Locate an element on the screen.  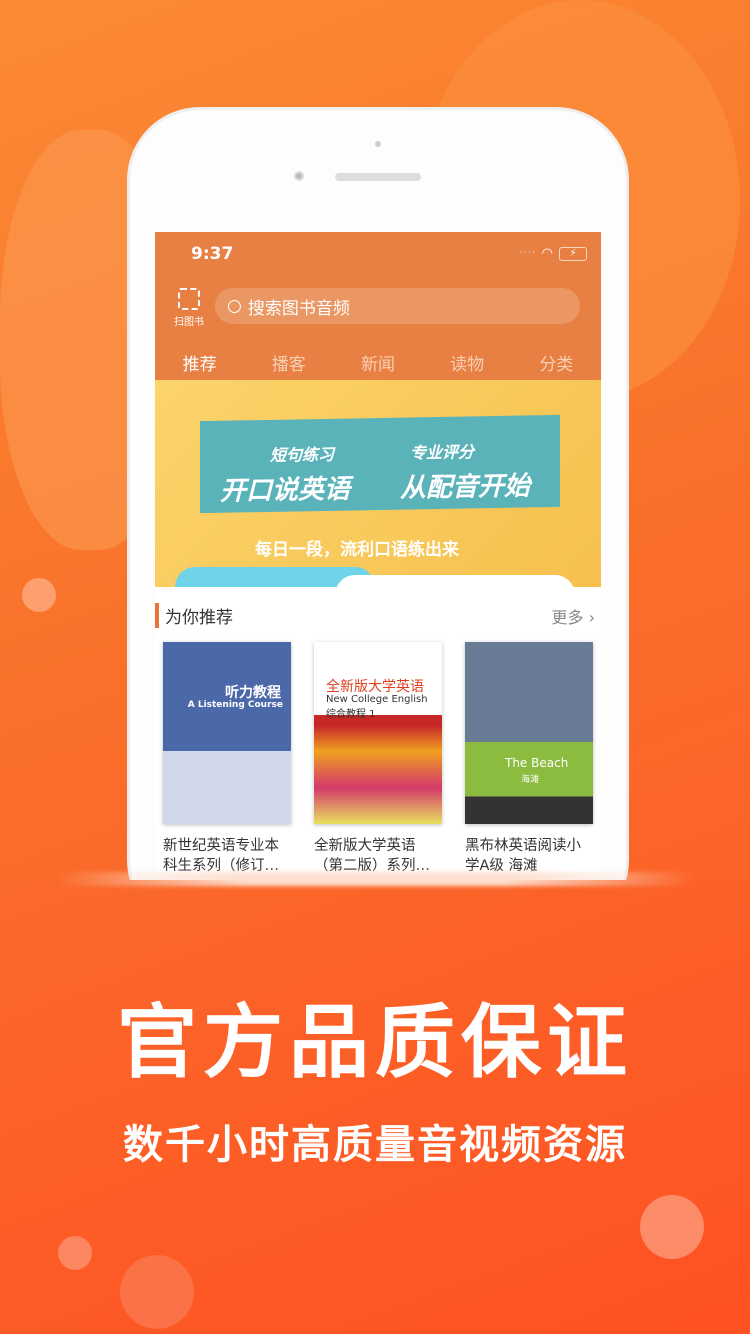
status-icons: ···· ◠ ⚡ is located at coordinates (553, 253).